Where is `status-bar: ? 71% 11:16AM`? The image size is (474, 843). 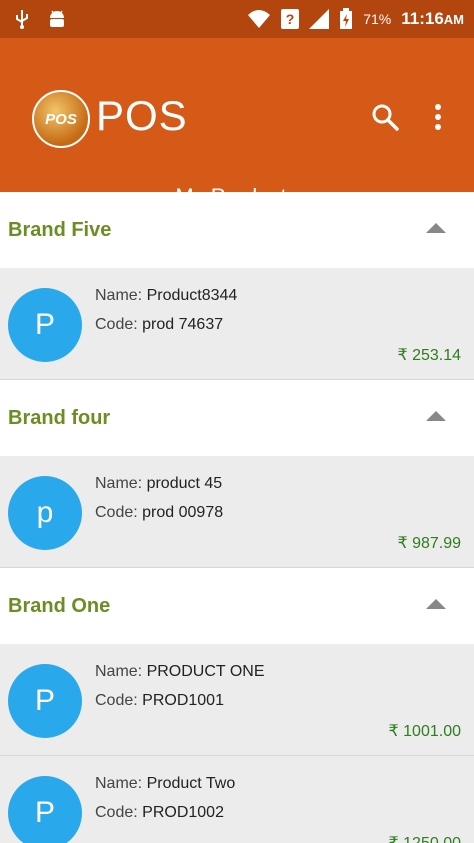
status-bar: ? 71% 11:16AM is located at coordinates (237, 19).